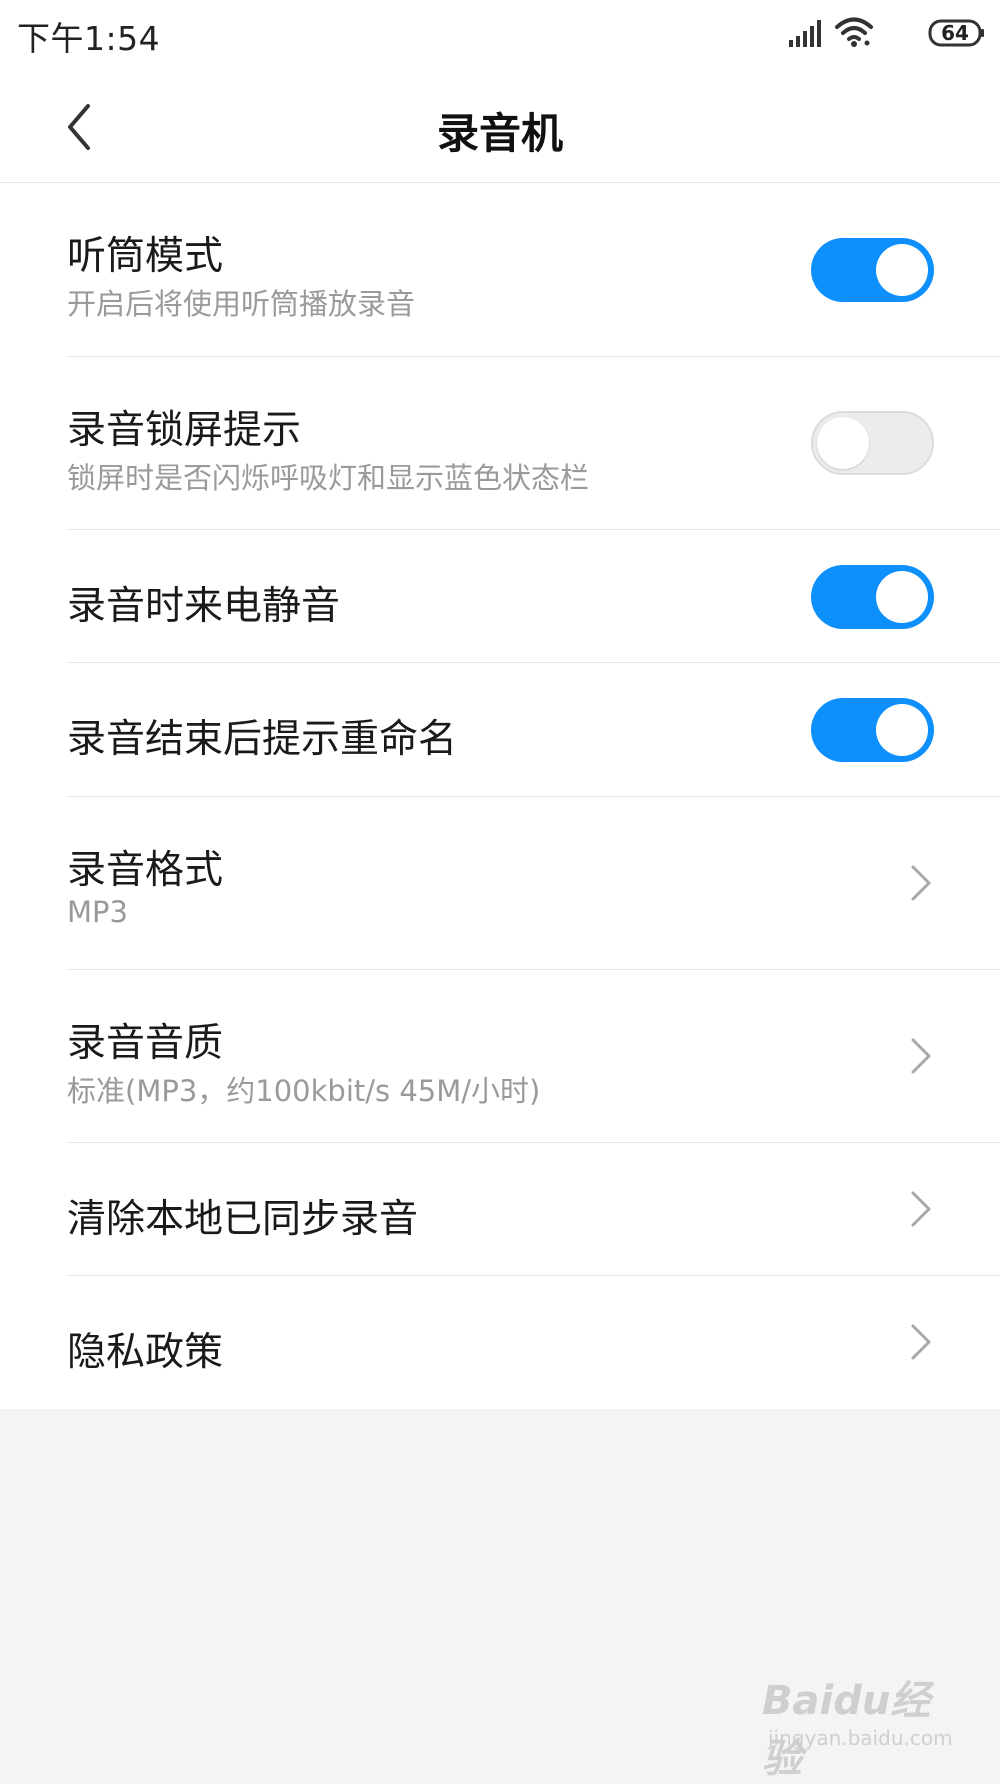 The height and width of the screenshot is (1784, 1000). Describe the element at coordinates (500, 596) in the screenshot. I see `setting-mute-calls: 录音时来电静音` at that location.